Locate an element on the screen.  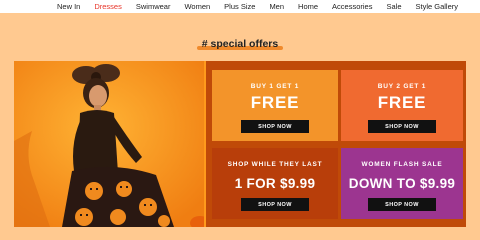
nav-item-women: Women is located at coordinates (197, 6).